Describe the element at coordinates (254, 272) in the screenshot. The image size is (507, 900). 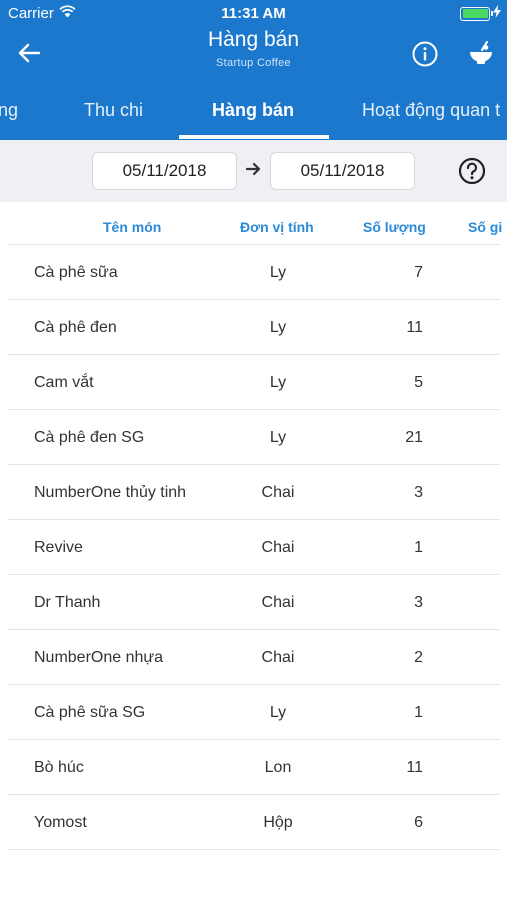
I see `table-row: Cà phê sữa Ly 7` at that location.